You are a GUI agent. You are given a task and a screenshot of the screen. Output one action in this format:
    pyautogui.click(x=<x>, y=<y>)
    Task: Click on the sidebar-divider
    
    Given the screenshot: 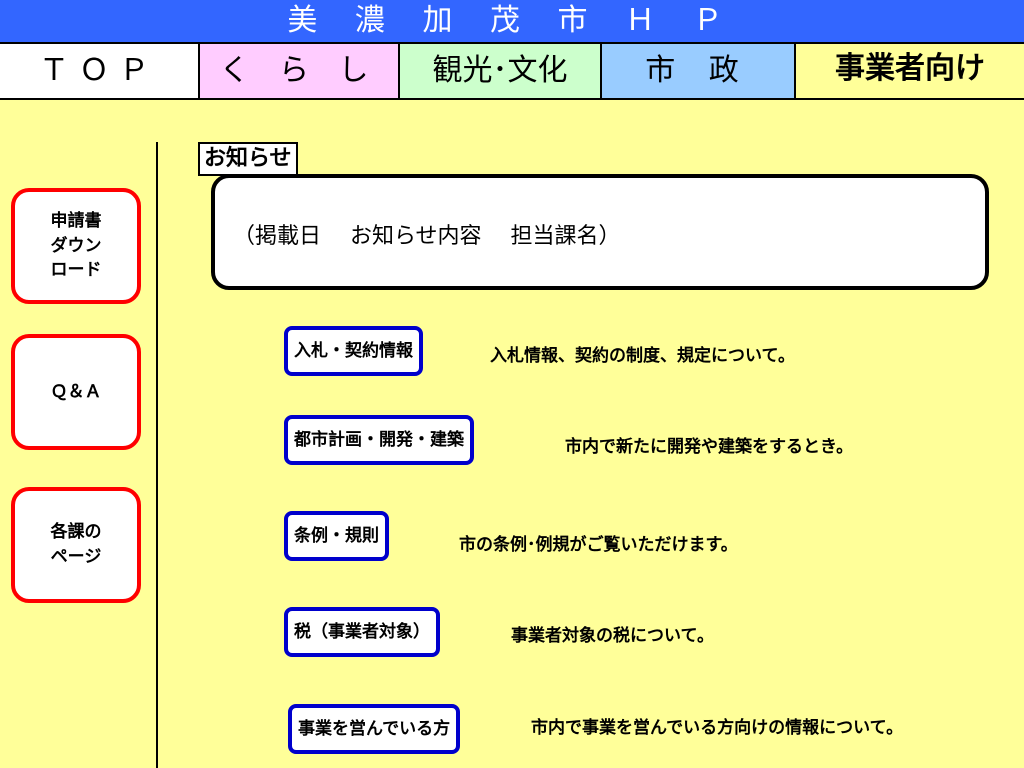 What is the action you would take?
    pyautogui.click(x=157, y=455)
    